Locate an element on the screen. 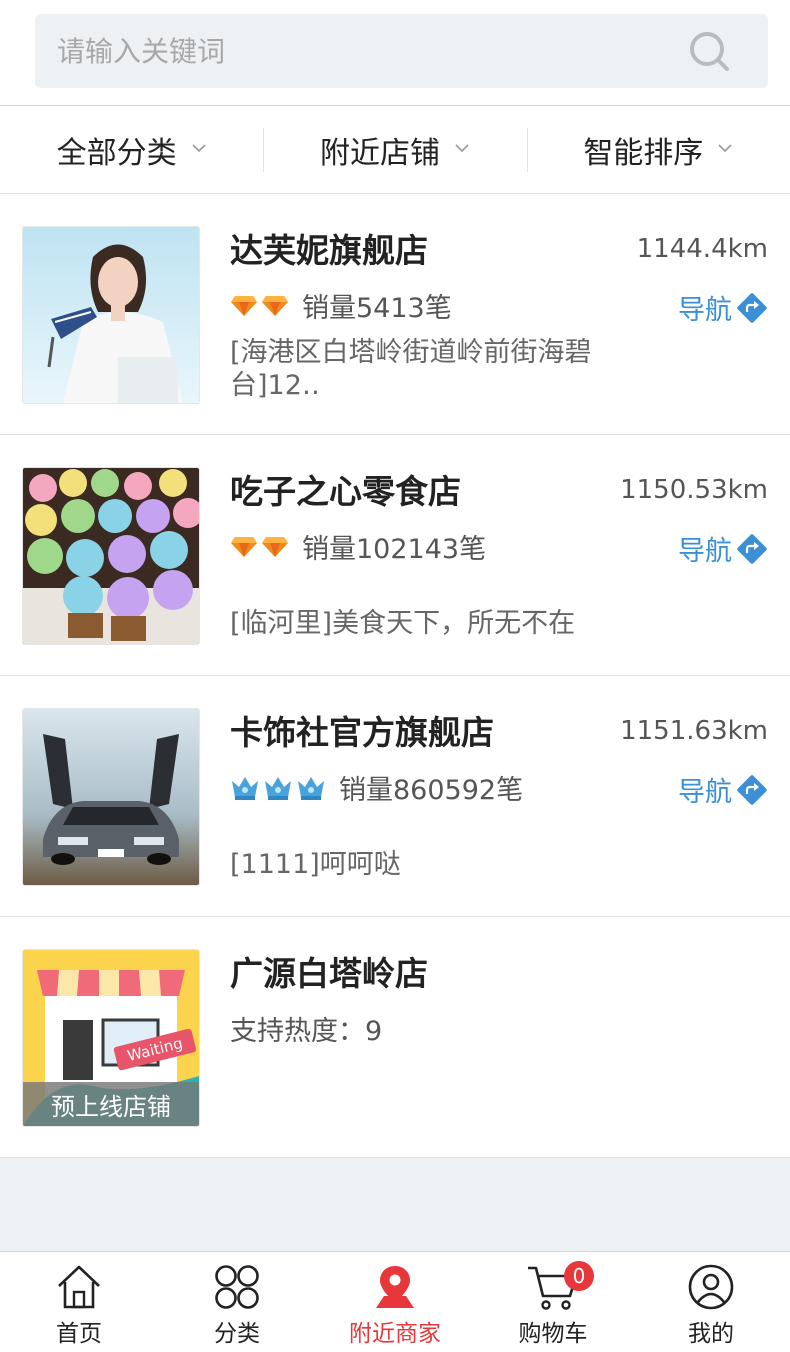  tab-profile: 我的 is located at coordinates (711, 1302).